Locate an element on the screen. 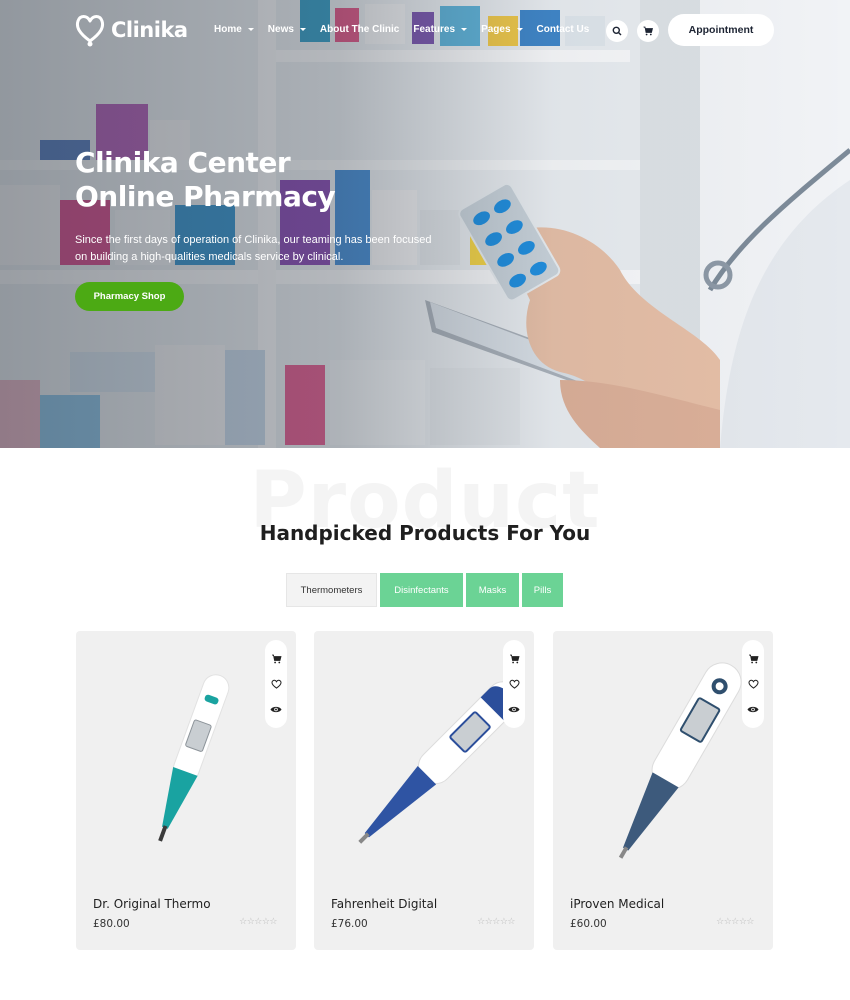 The height and width of the screenshot is (1000, 850). nav-item-news: News is located at coordinates (287, 29).